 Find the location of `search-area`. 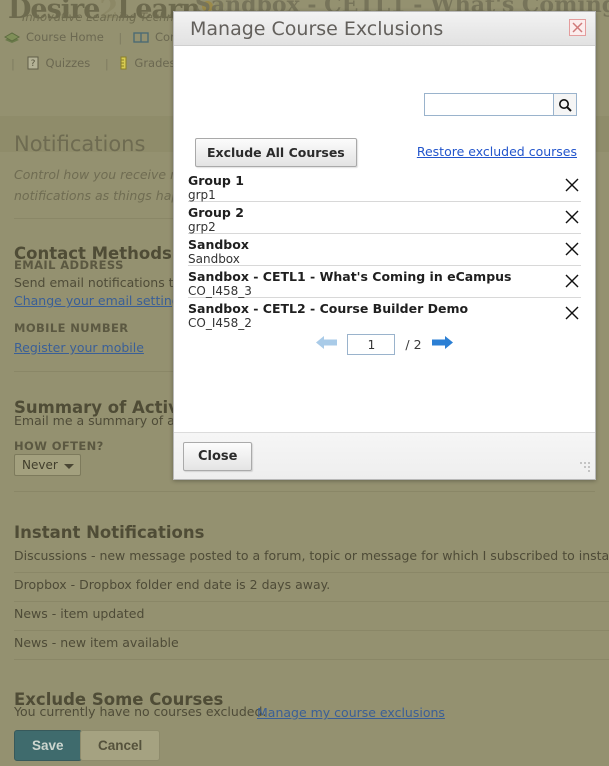

search-area is located at coordinates (500, 104).